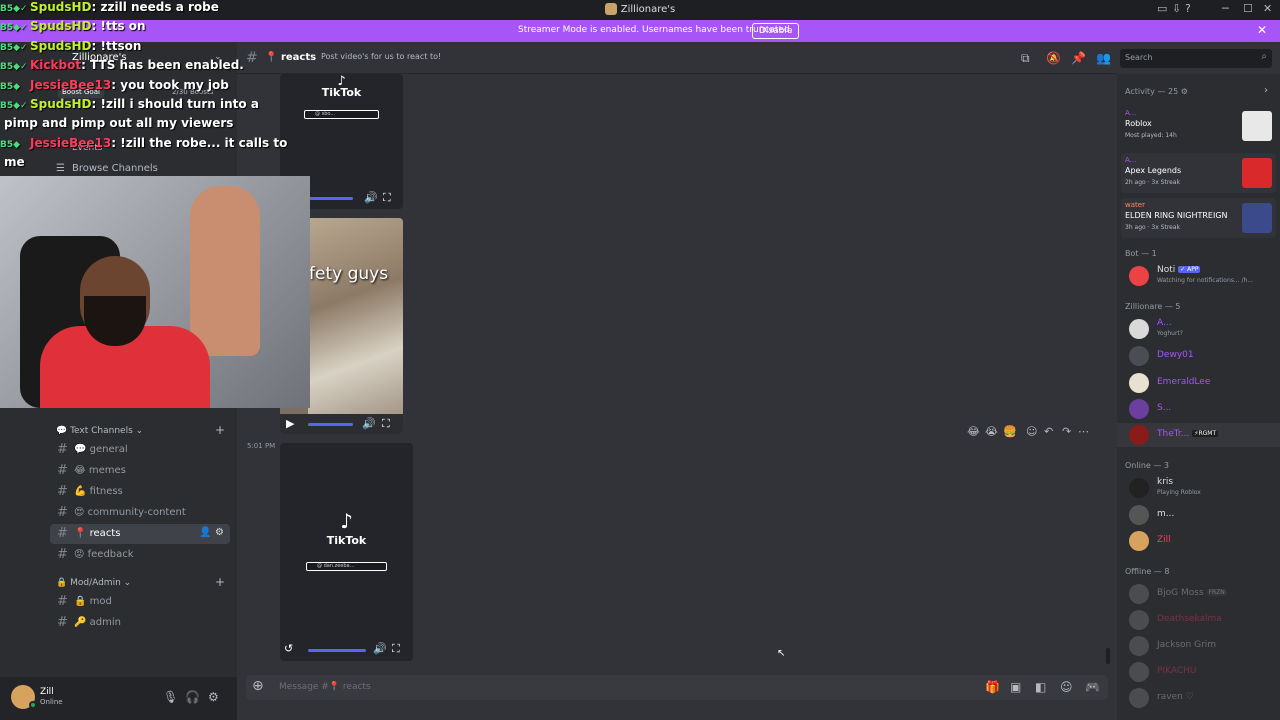 The height and width of the screenshot is (720, 1280). I want to click on reaction-icon: 🍔, so click(1010, 431).